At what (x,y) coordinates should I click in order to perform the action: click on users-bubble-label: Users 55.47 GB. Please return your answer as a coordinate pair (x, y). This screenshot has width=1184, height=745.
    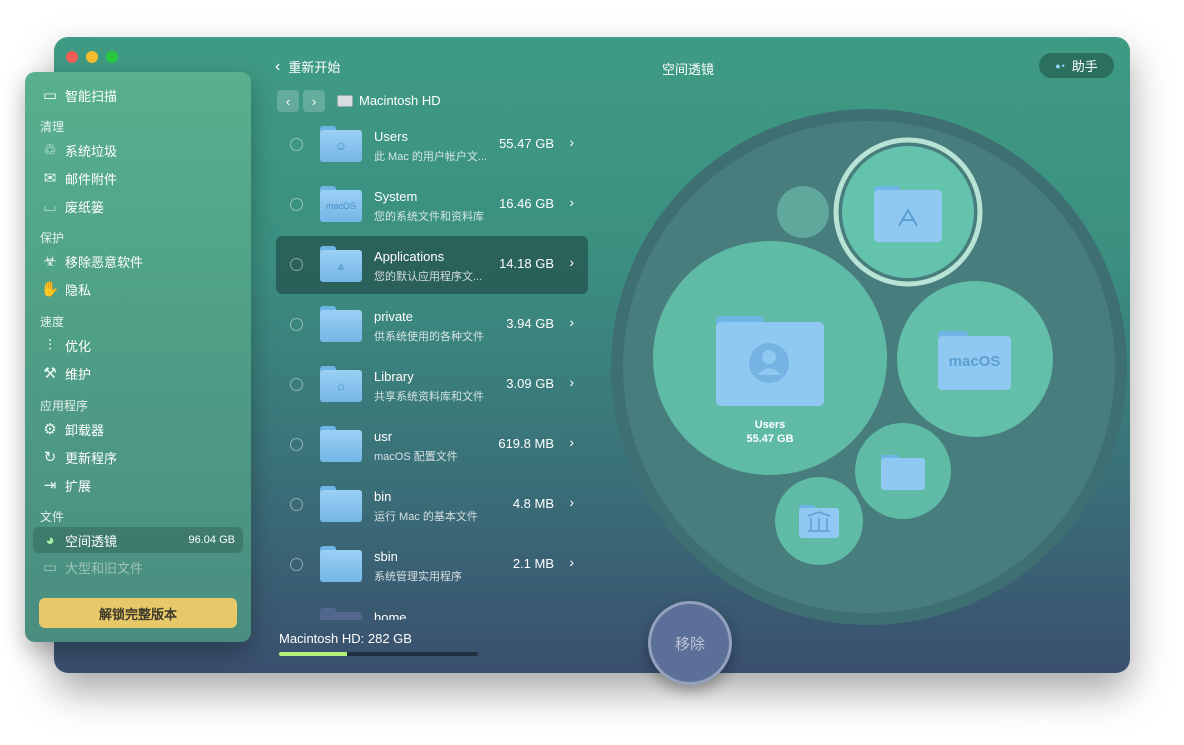
    Looking at the image, I should click on (770, 432).